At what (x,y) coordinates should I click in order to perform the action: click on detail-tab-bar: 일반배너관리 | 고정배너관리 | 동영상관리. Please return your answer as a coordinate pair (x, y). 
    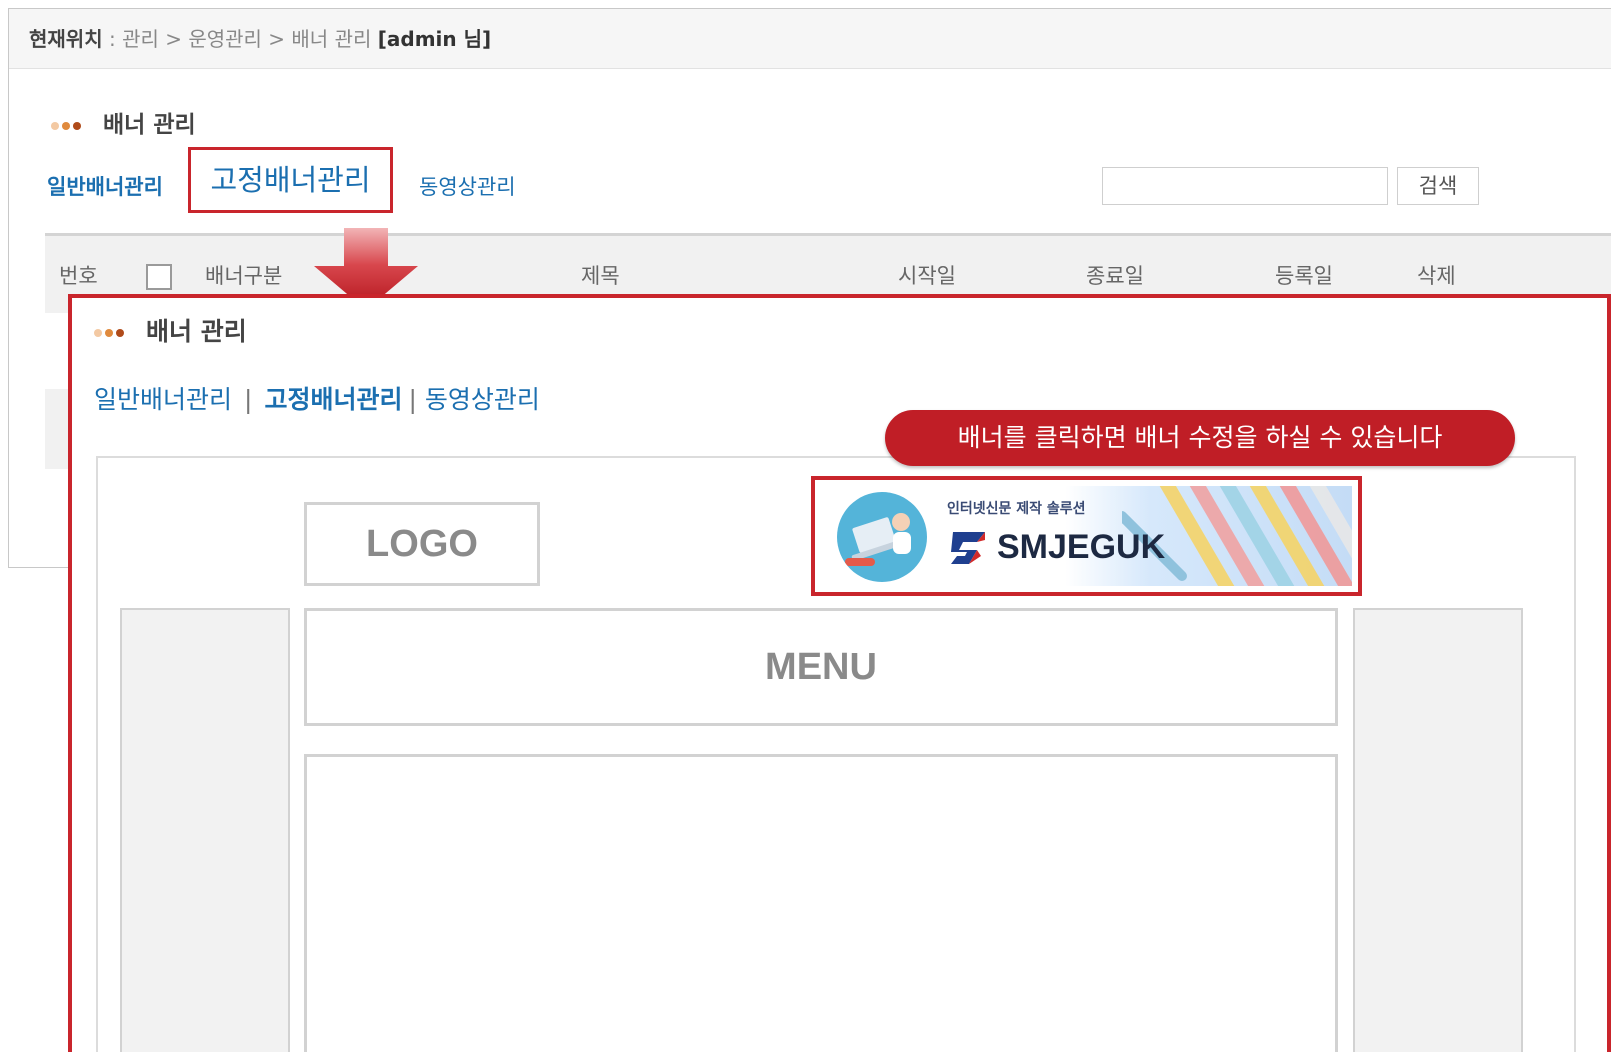
    Looking at the image, I should click on (317, 398).